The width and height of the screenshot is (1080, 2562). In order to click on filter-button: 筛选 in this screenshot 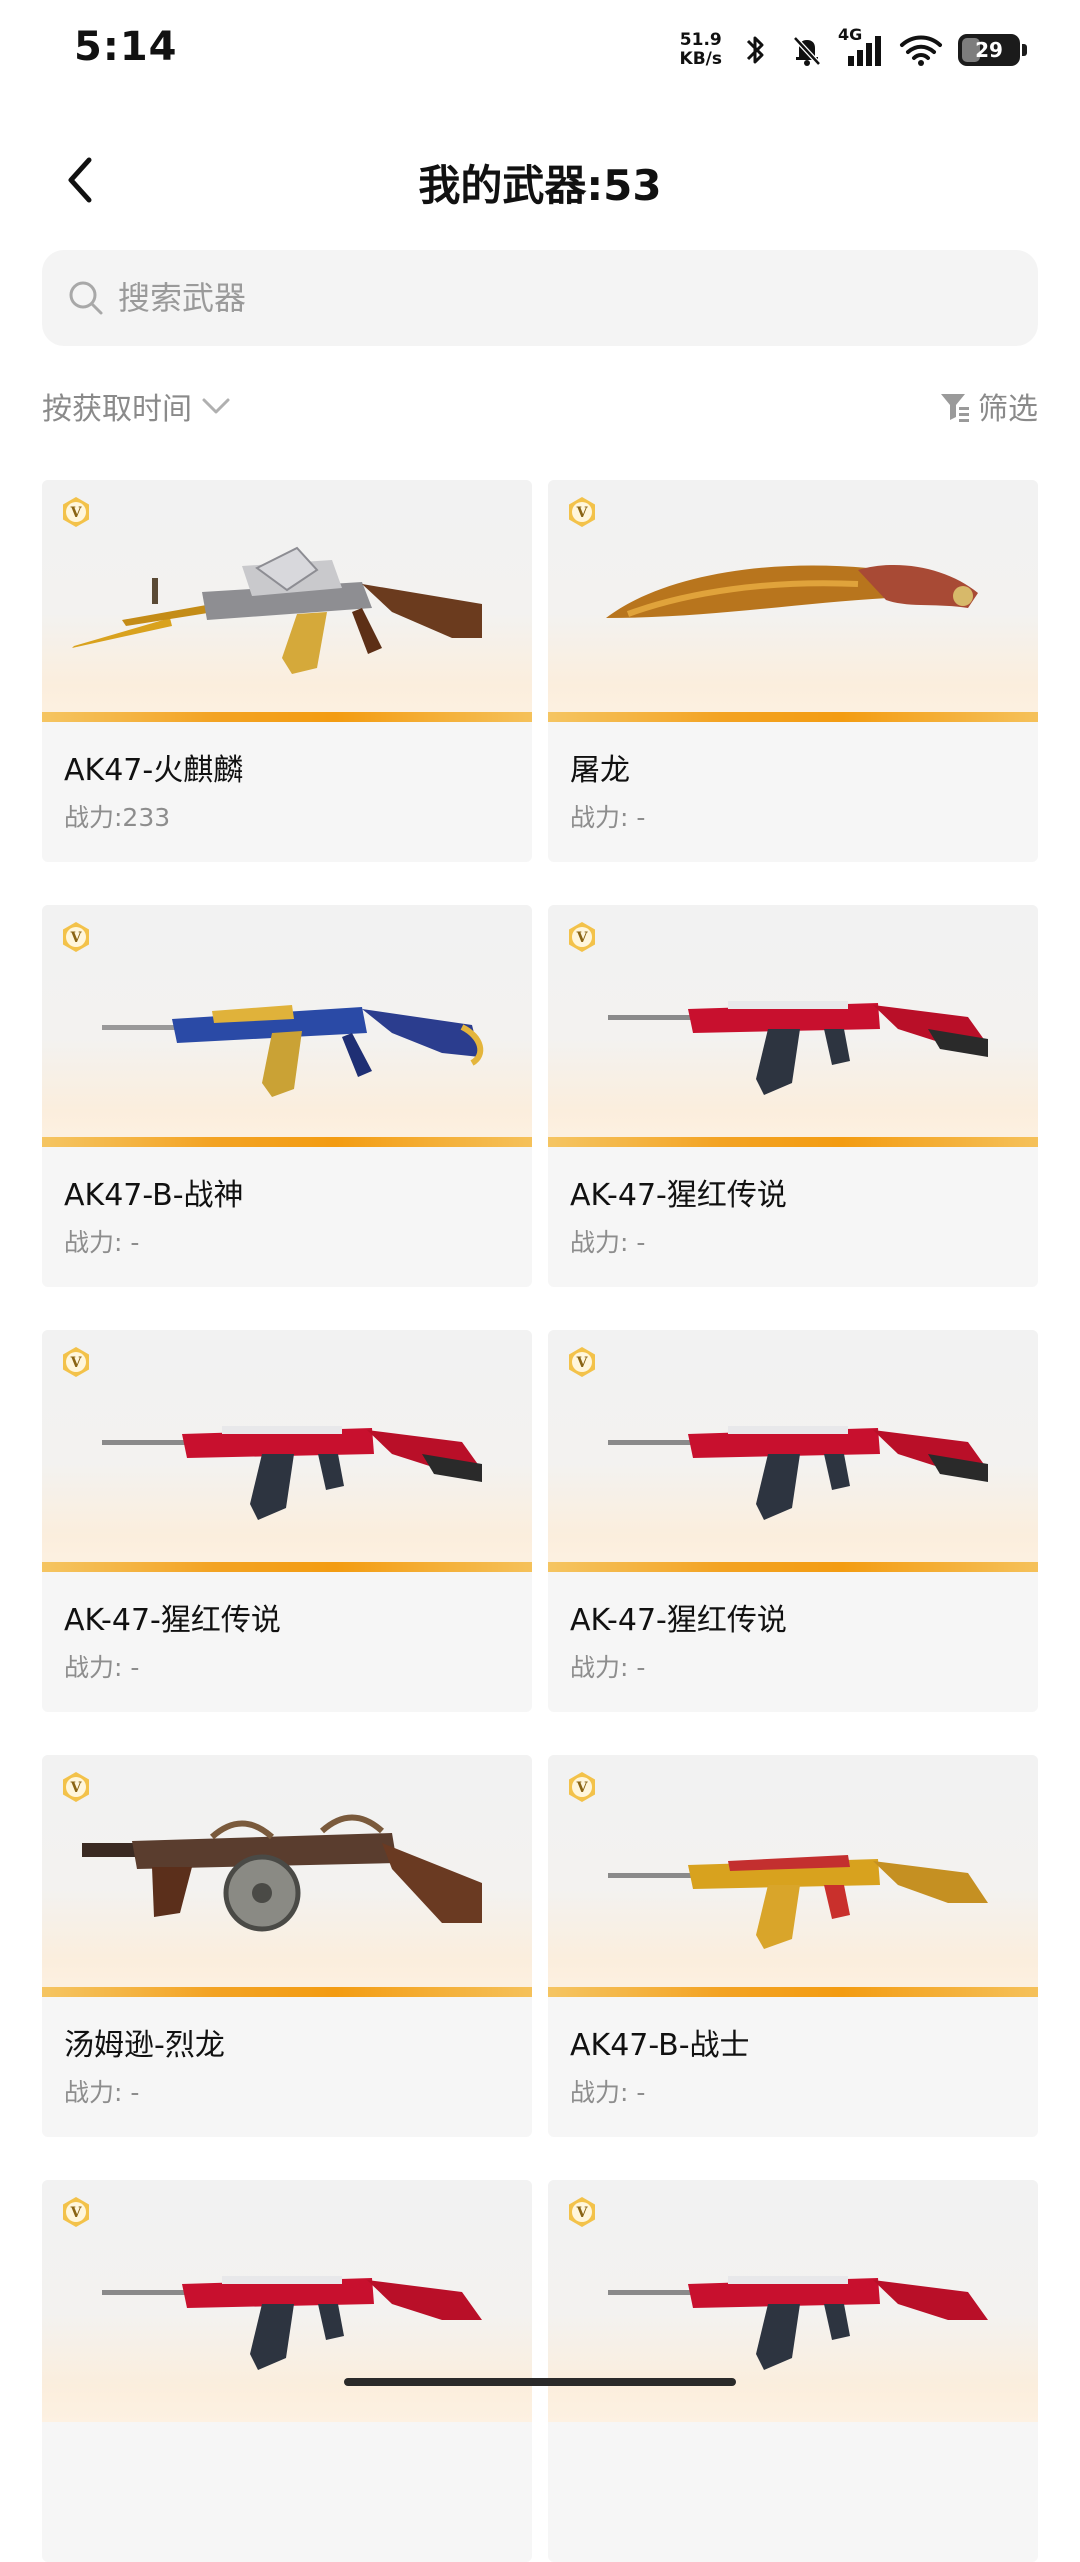, I will do `click(988, 406)`.